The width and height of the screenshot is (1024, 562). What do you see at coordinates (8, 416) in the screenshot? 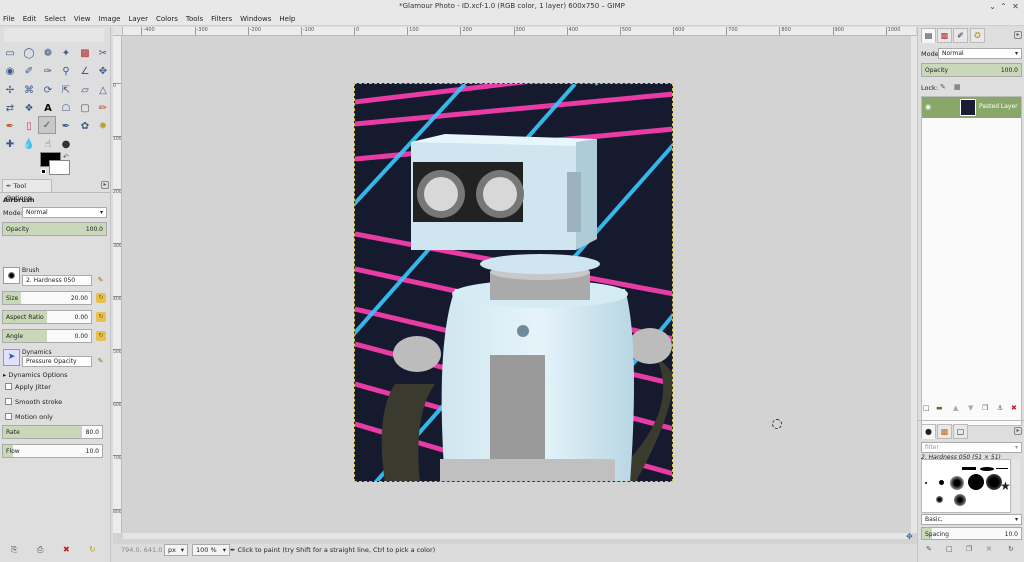
I see `motion-only-checkbox` at bounding box center [8, 416].